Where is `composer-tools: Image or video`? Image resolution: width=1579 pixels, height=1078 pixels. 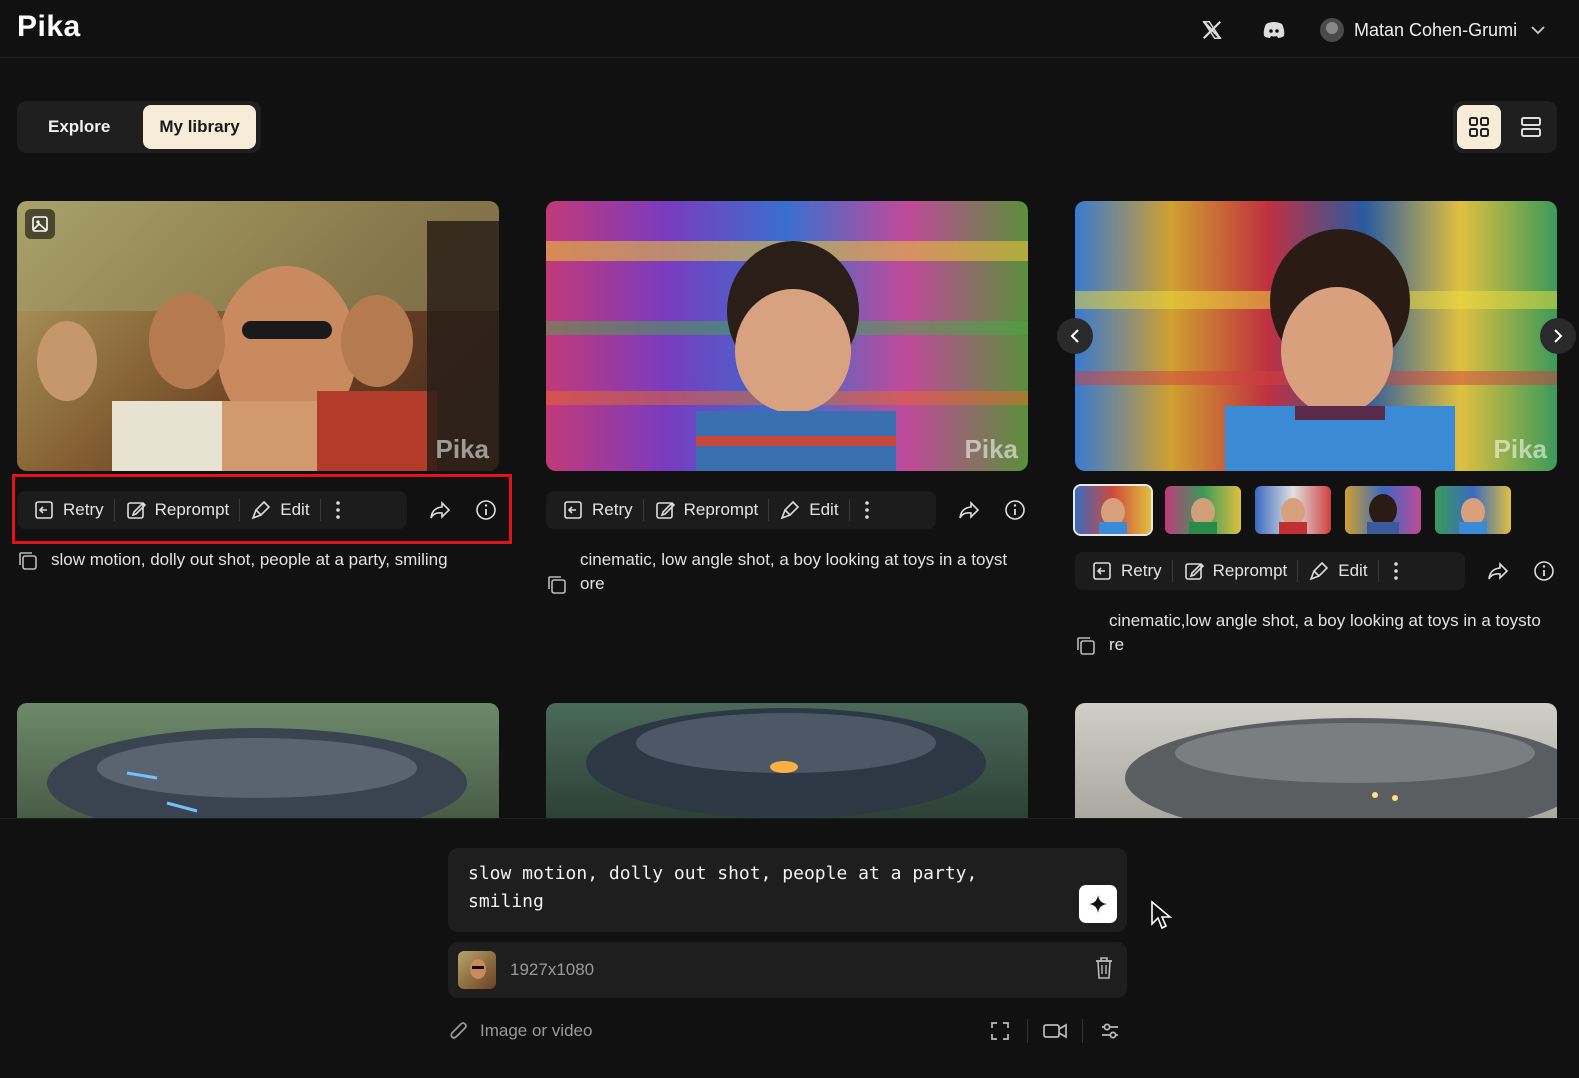 composer-tools: Image or video is located at coordinates (787, 1031).